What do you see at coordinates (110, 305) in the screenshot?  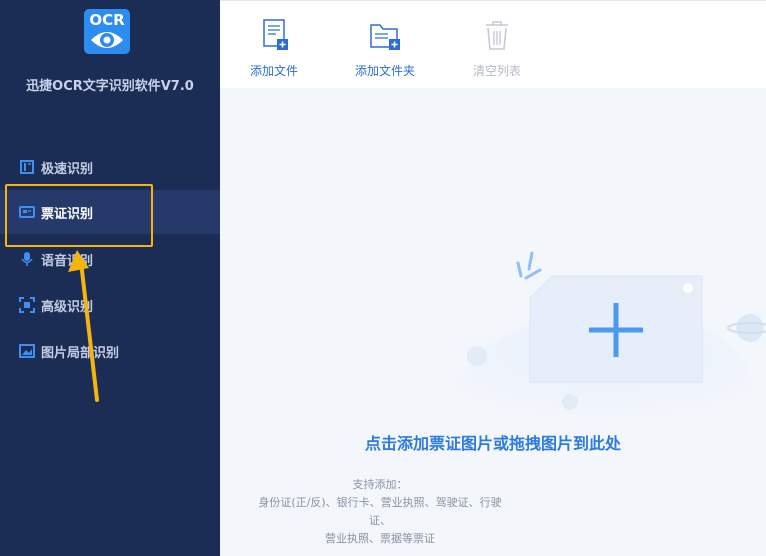 I see `sidebar-item-advanced-recognition: 高级识别` at bounding box center [110, 305].